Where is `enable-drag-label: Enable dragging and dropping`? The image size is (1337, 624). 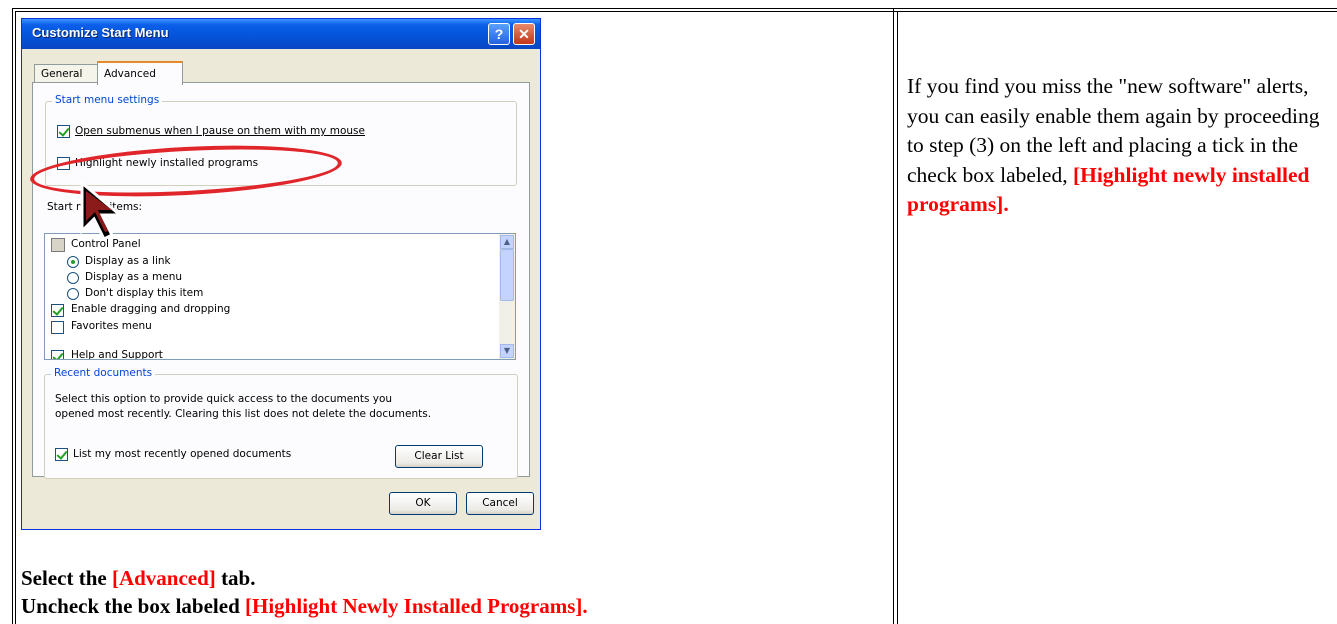 enable-drag-label: Enable dragging and dropping is located at coordinates (151, 309).